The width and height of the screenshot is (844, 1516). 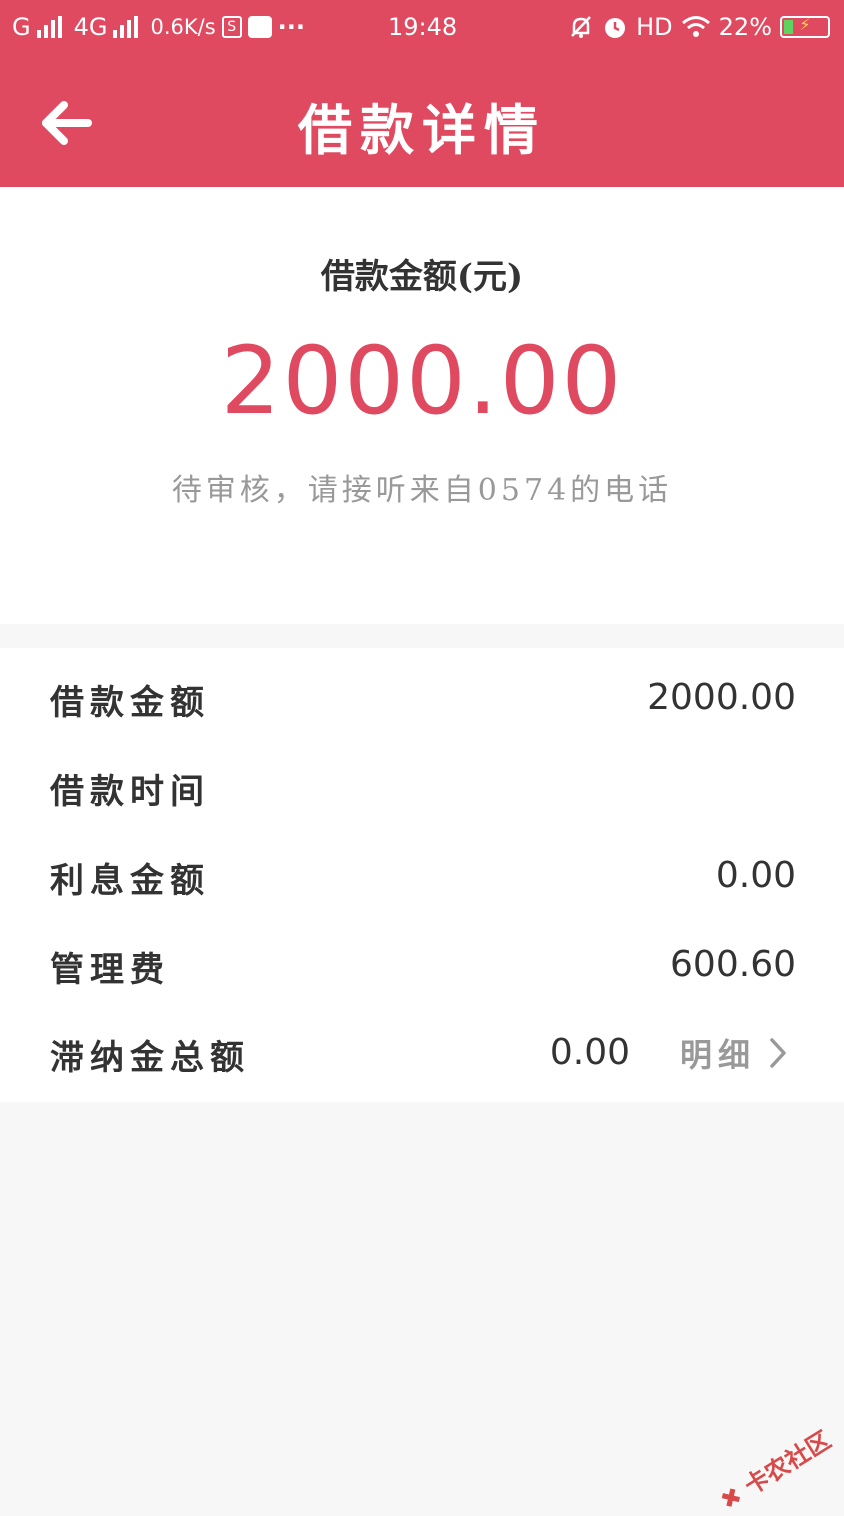 I want to click on status-right: HD 22% ⚡, so click(x=699, y=27).